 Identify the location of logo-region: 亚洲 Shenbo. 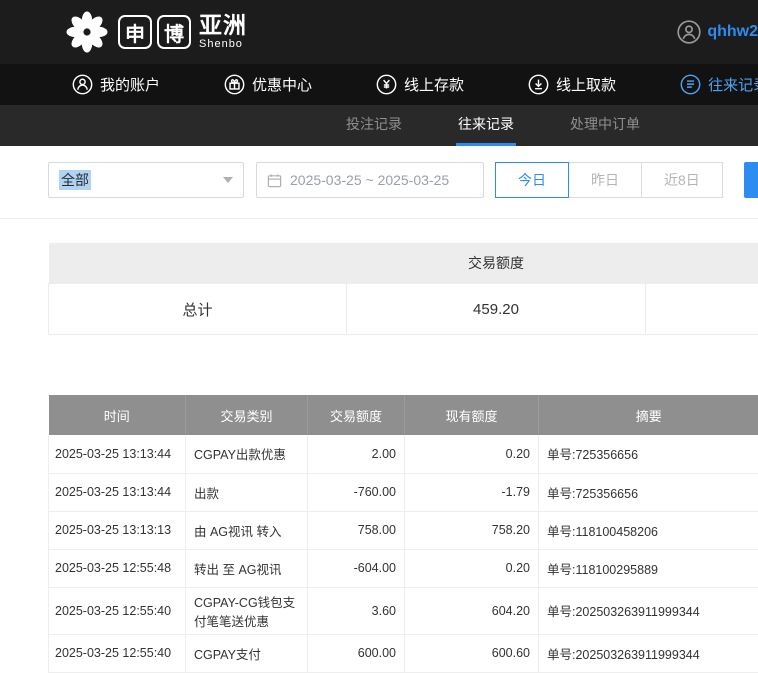
(223, 32).